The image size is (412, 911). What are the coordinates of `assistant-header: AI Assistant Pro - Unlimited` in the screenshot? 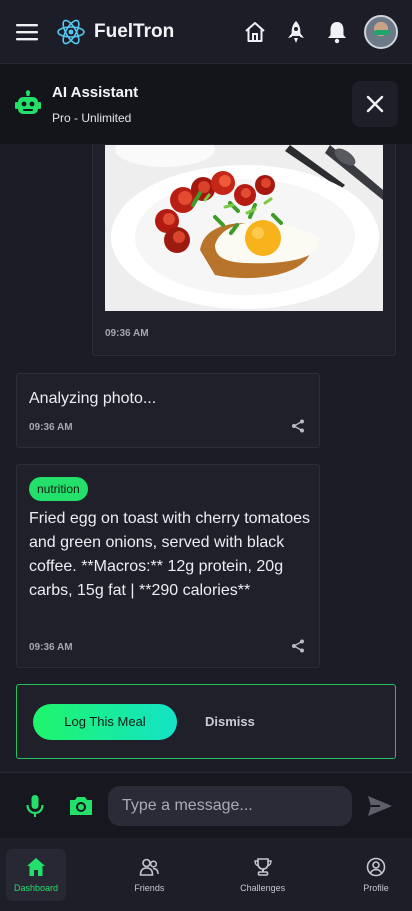 It's located at (206, 104).